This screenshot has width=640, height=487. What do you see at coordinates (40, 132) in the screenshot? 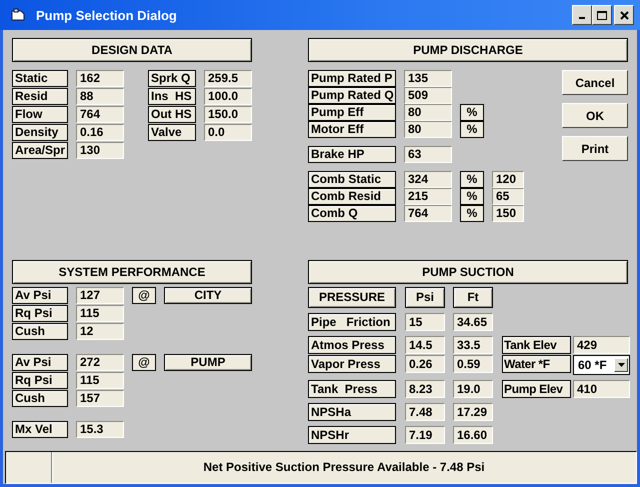
I see `field-label: Density` at bounding box center [40, 132].